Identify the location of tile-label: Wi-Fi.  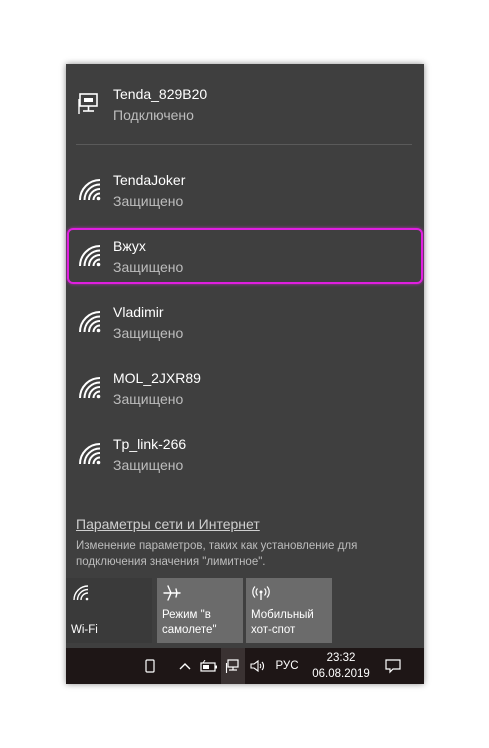
(84, 630).